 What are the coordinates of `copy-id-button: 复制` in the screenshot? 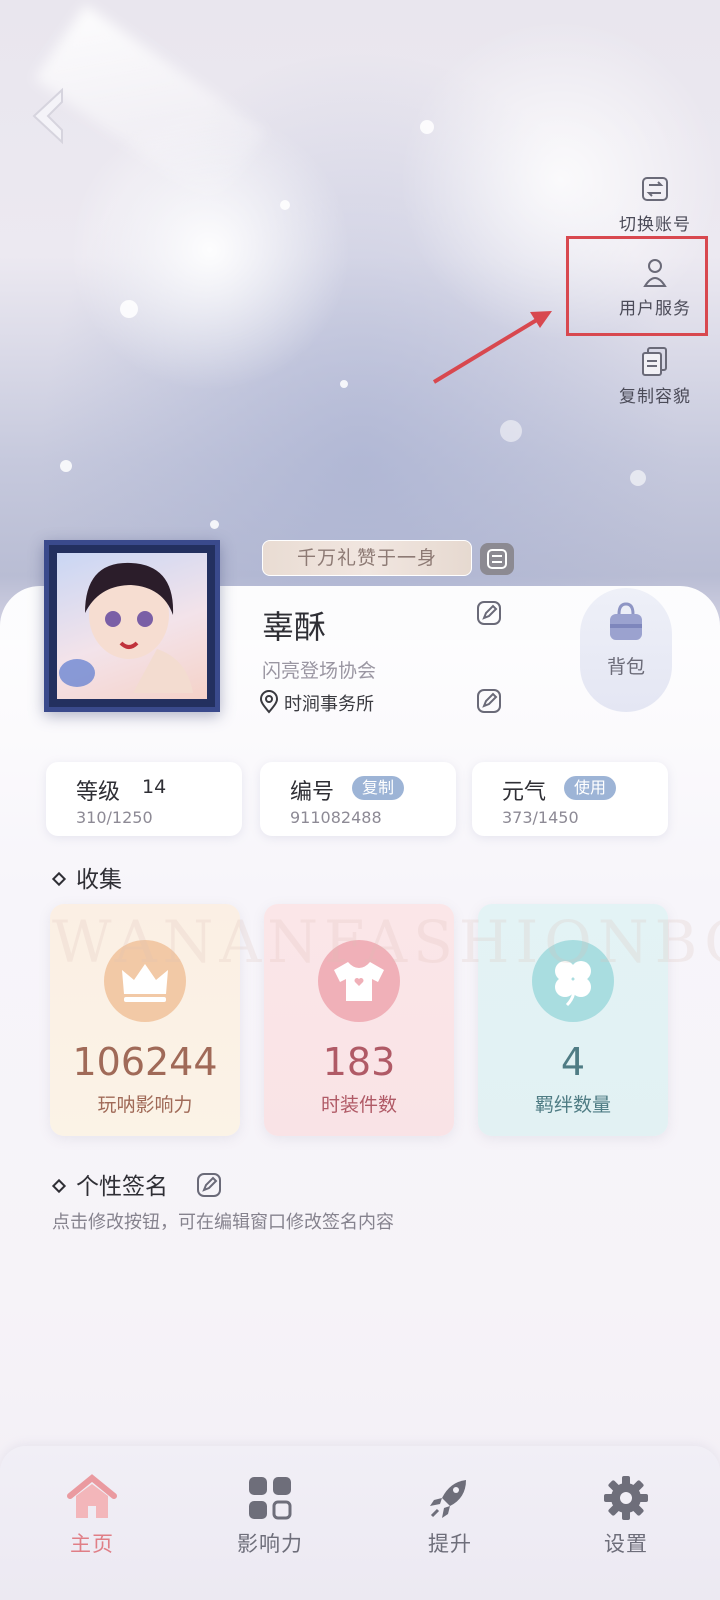 It's located at (378, 788).